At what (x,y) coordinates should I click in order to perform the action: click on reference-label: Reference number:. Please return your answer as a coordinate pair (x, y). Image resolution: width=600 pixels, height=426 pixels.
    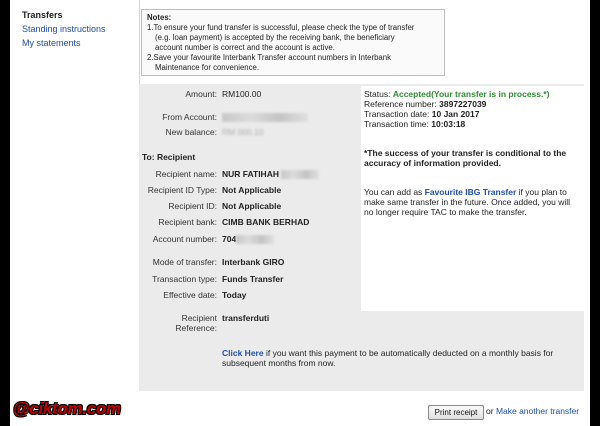
    Looking at the image, I should click on (400, 104).